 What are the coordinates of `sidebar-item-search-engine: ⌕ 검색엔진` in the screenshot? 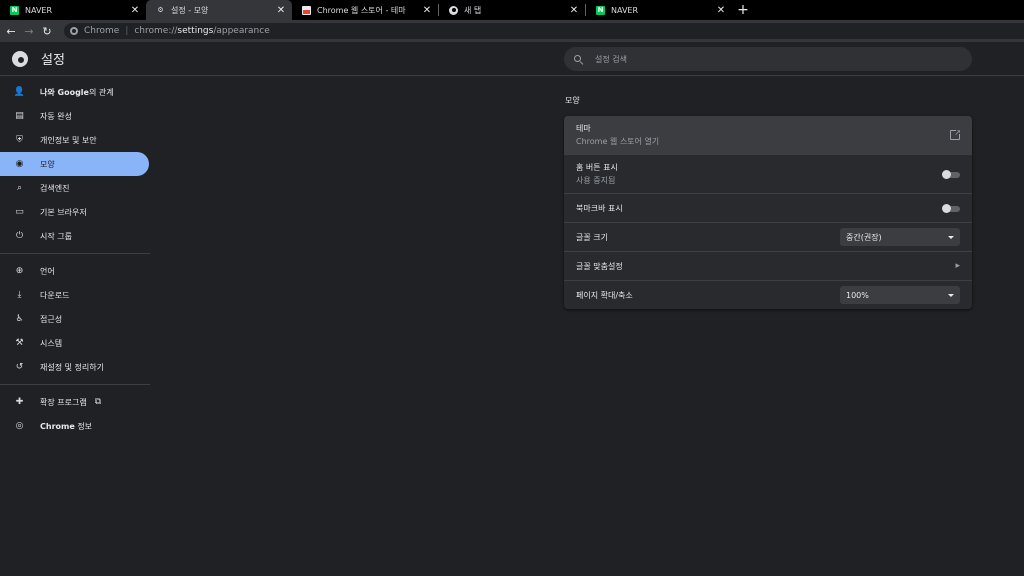 It's located at (76, 188).